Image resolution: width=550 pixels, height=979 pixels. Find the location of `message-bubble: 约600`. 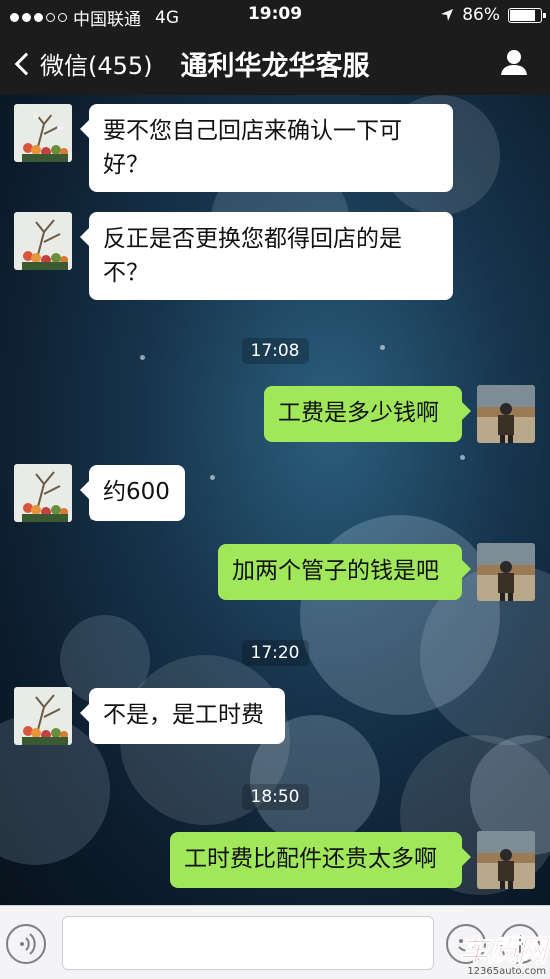

message-bubble: 约600 is located at coordinates (132, 493).